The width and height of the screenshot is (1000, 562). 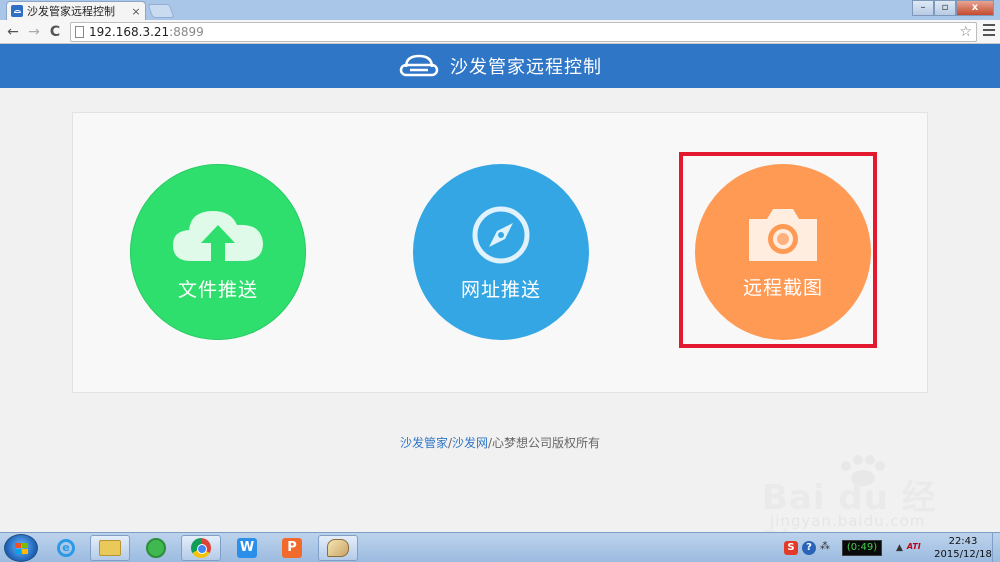 I want to click on folder-icon, so click(x=110, y=548).